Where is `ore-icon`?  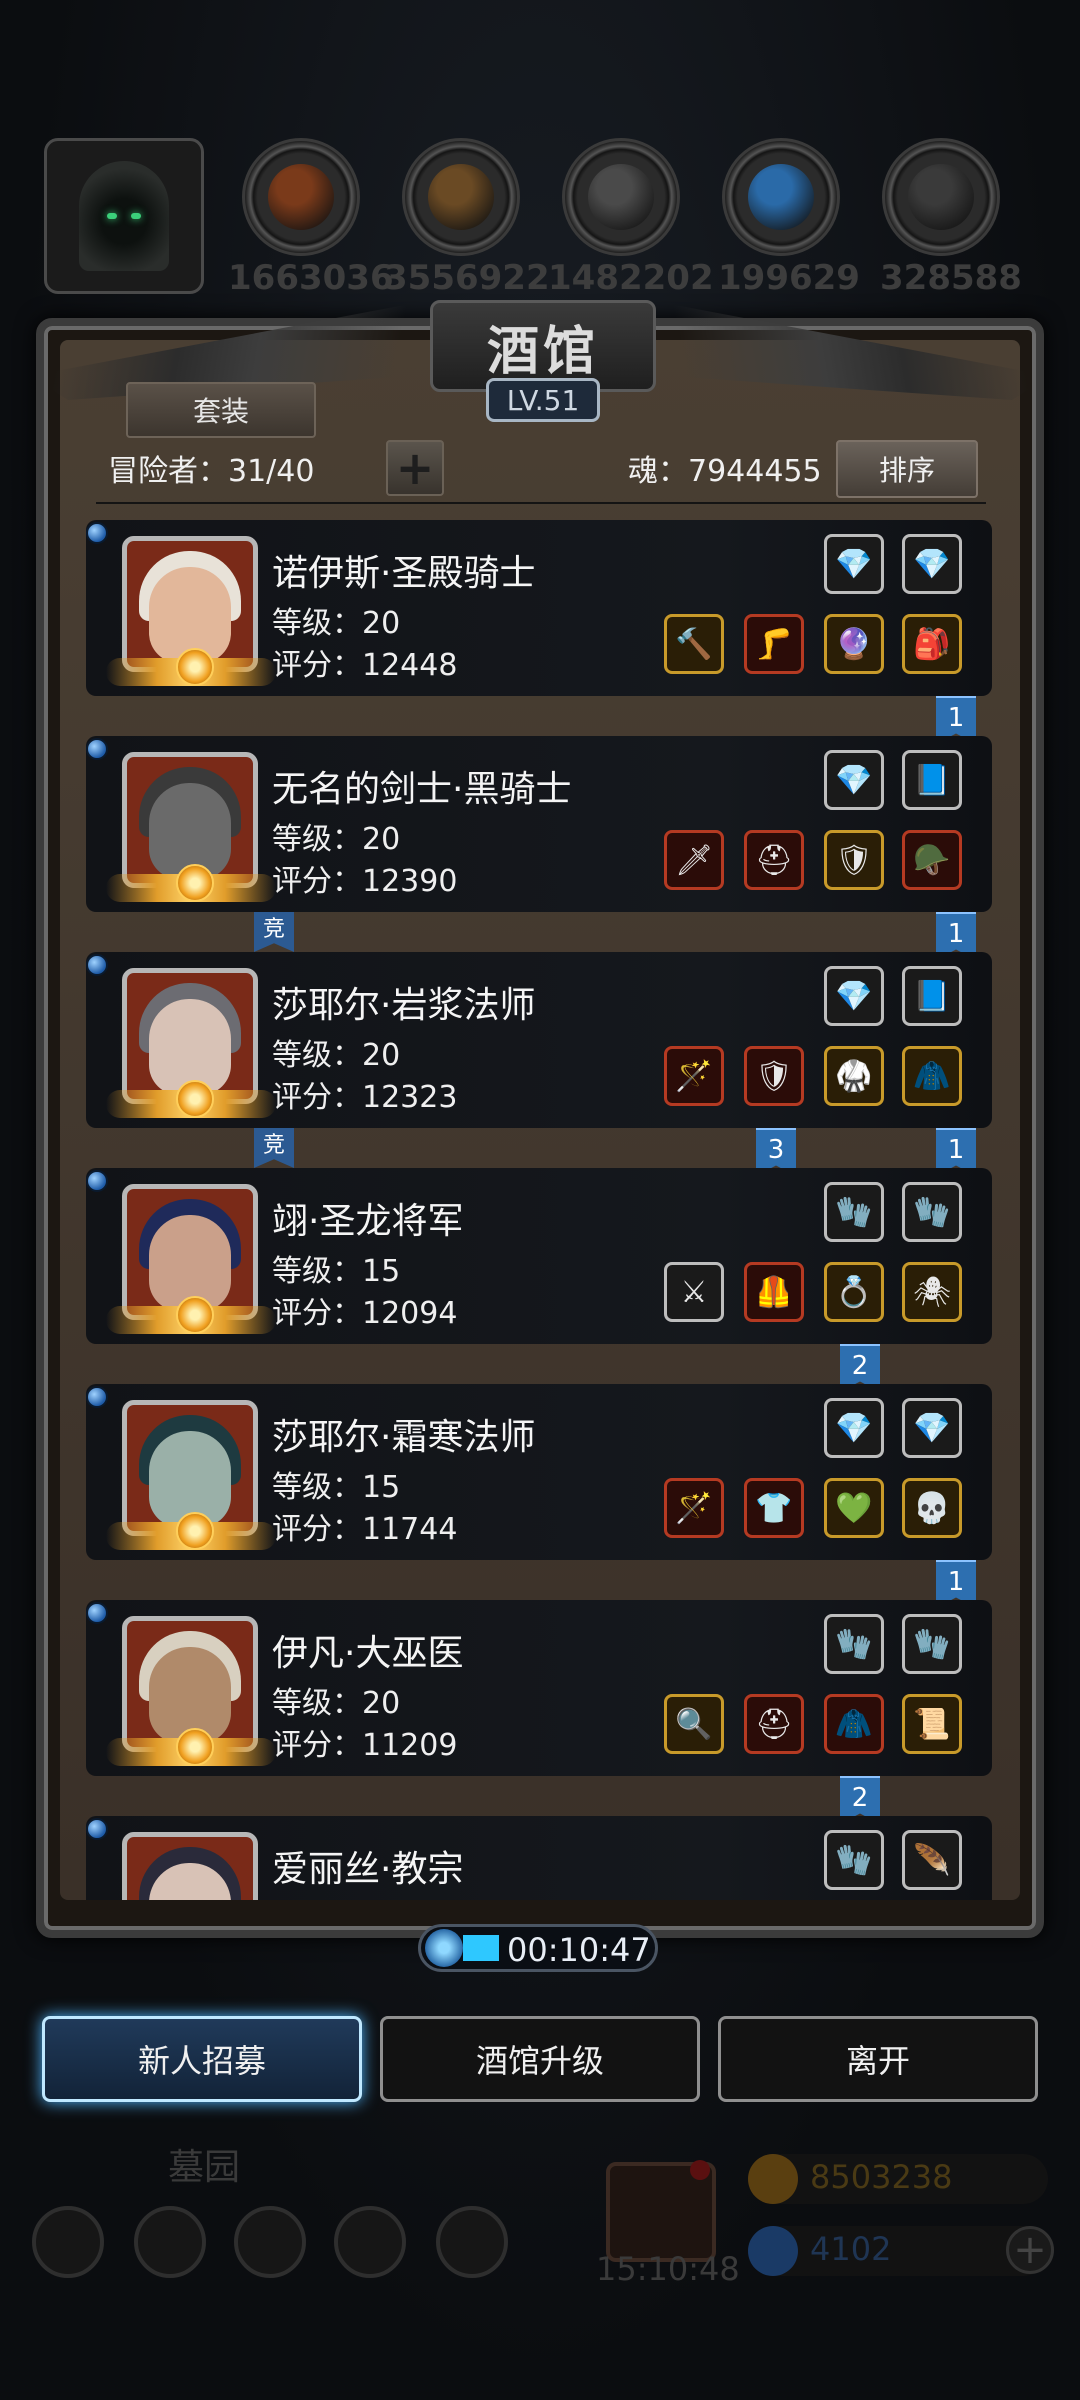 ore-icon is located at coordinates (301, 197).